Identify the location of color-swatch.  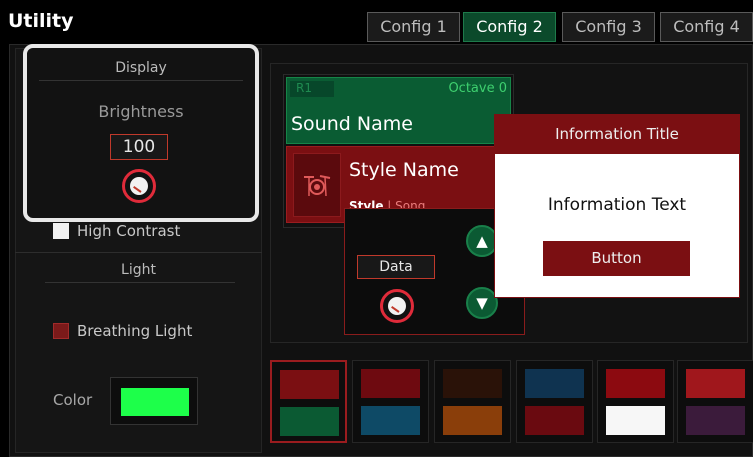
(155, 402).